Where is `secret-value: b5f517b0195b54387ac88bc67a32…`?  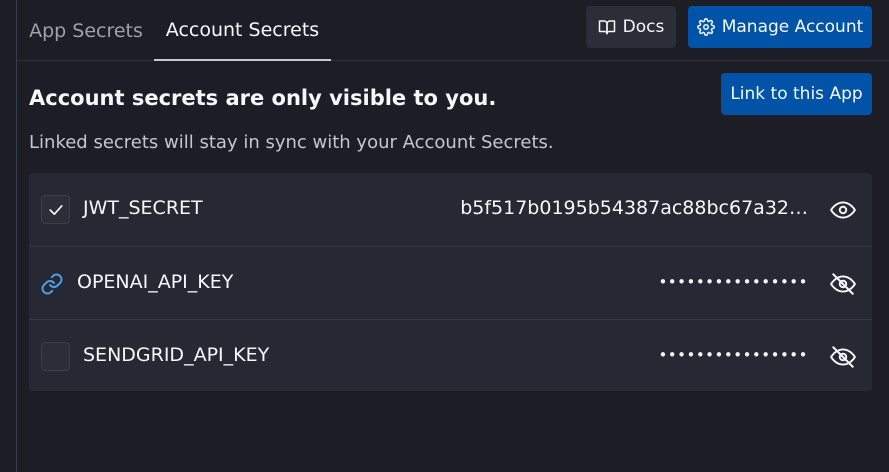
secret-value: b5f517b0195b54387ac88bc67a32… is located at coordinates (634, 208).